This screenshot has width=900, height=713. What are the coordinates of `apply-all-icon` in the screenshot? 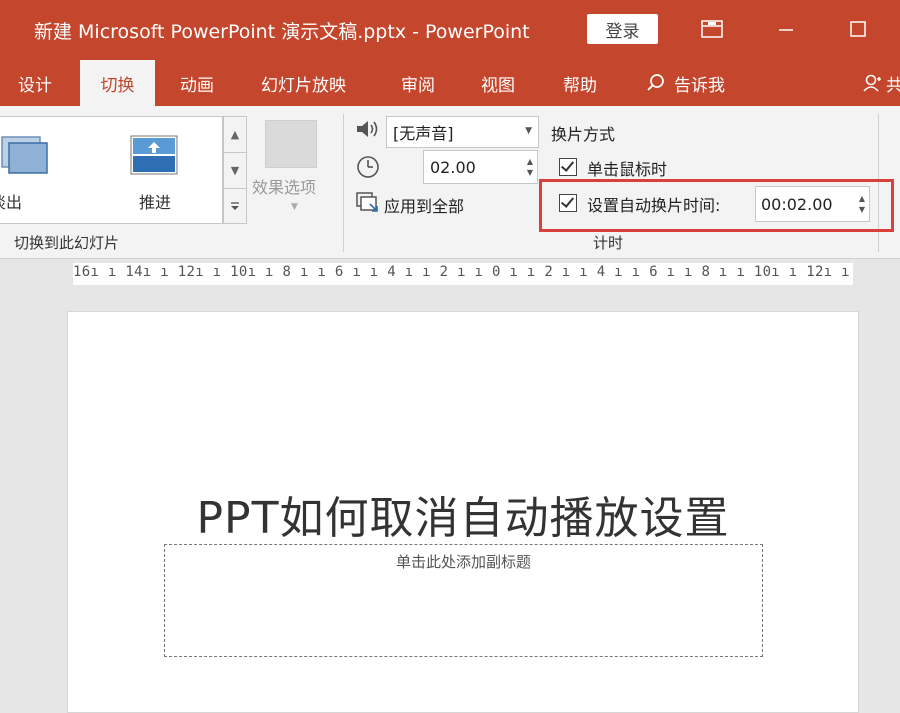 It's located at (368, 205).